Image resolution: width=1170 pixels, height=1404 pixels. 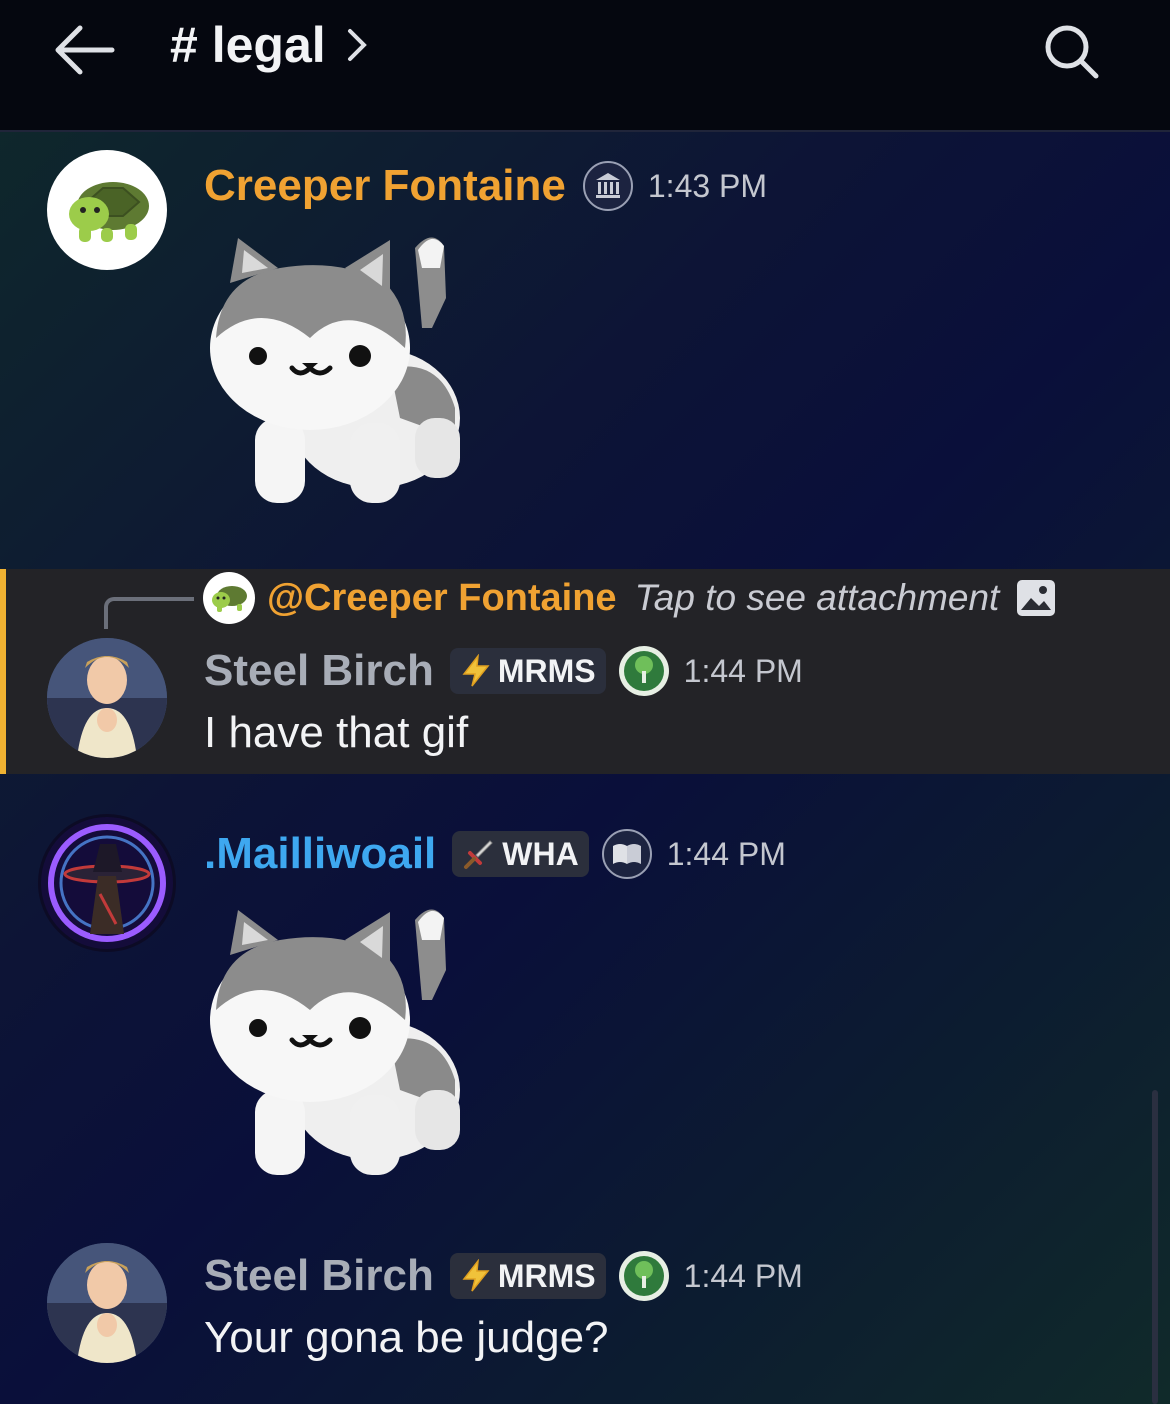 What do you see at coordinates (442, 598) in the screenshot?
I see `reply-author: @Creeper Fontaine` at bounding box center [442, 598].